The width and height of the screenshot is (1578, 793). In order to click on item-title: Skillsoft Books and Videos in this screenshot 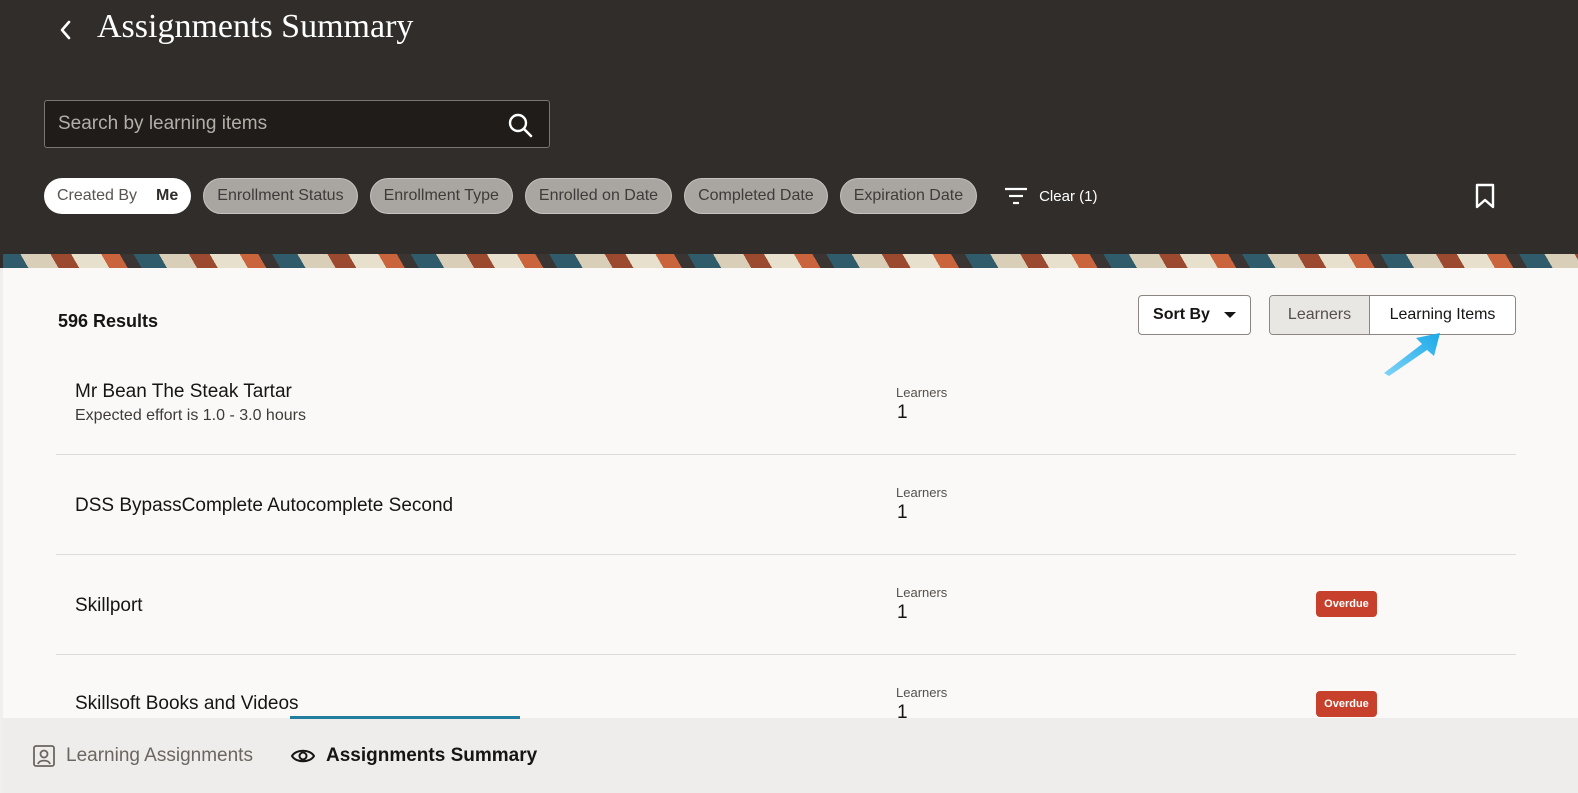, I will do `click(187, 704)`.